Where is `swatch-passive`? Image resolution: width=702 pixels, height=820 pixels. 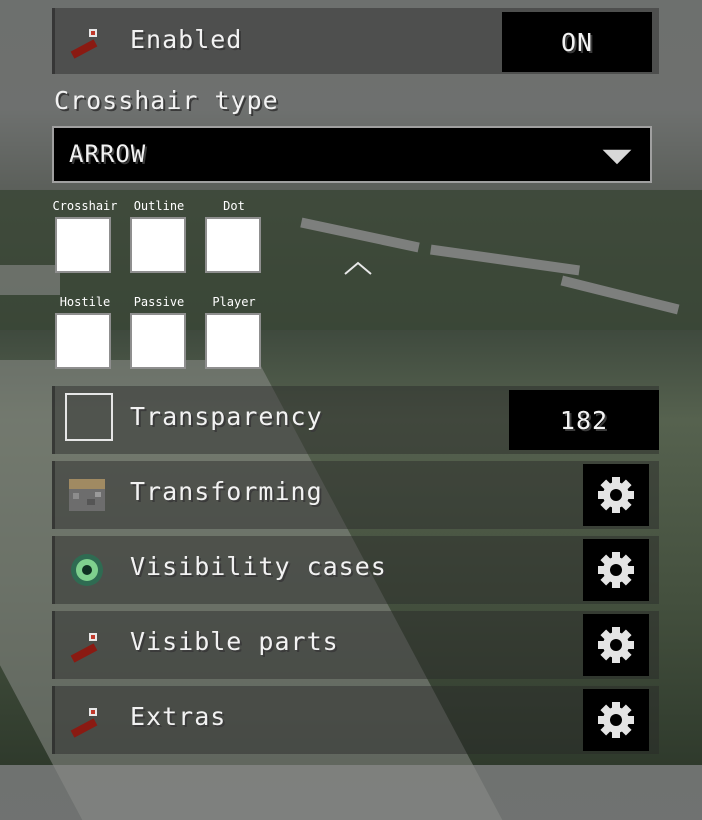 swatch-passive is located at coordinates (158, 341).